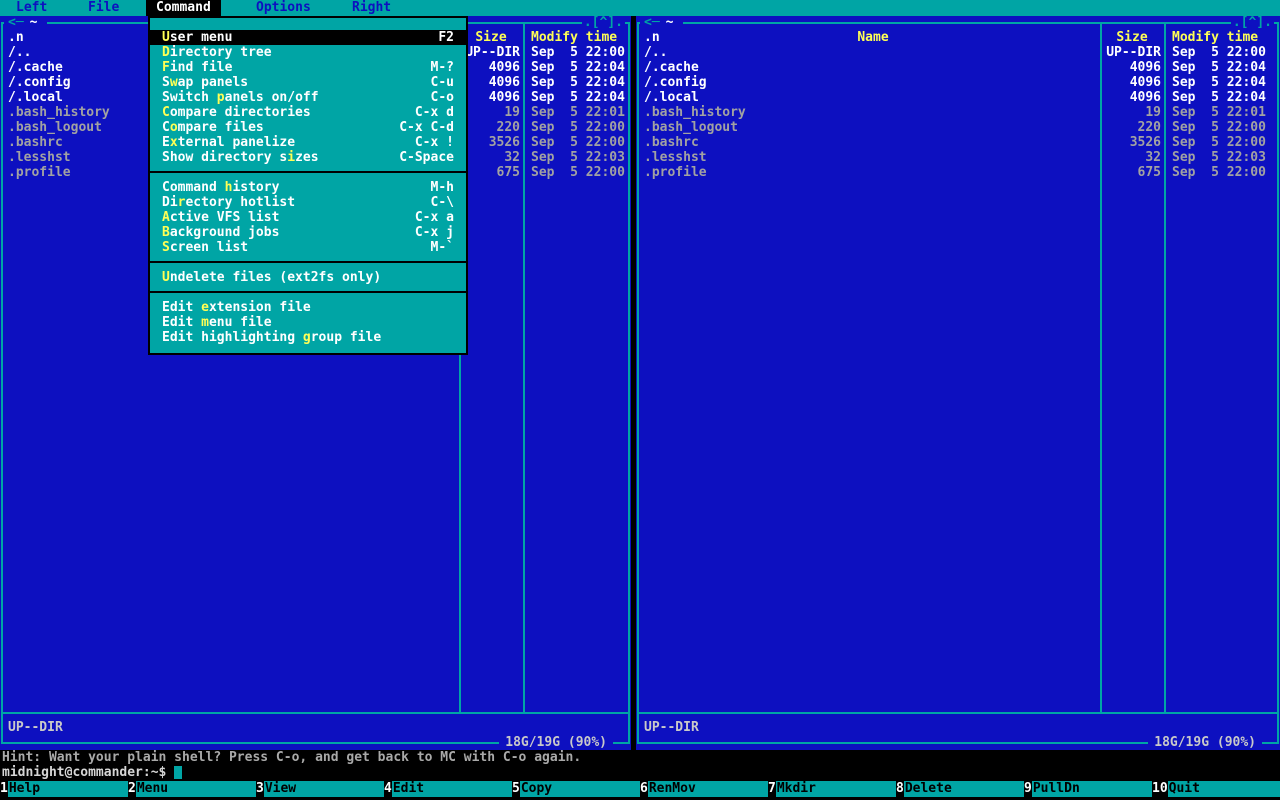 This screenshot has height=800, width=1280. I want to click on file-mtime: Sep 5 22:01, so click(578, 112).